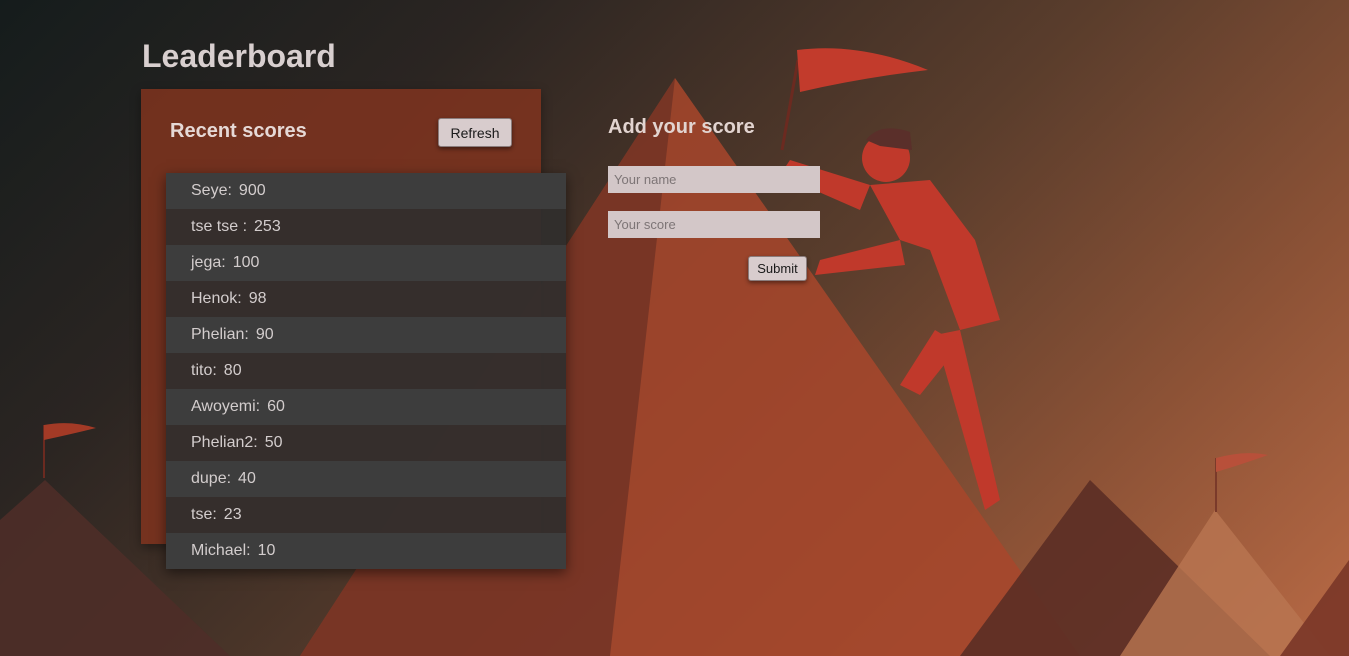 The width and height of the screenshot is (1349, 656). Describe the element at coordinates (70, 431) in the screenshot. I see `left-flag` at that location.